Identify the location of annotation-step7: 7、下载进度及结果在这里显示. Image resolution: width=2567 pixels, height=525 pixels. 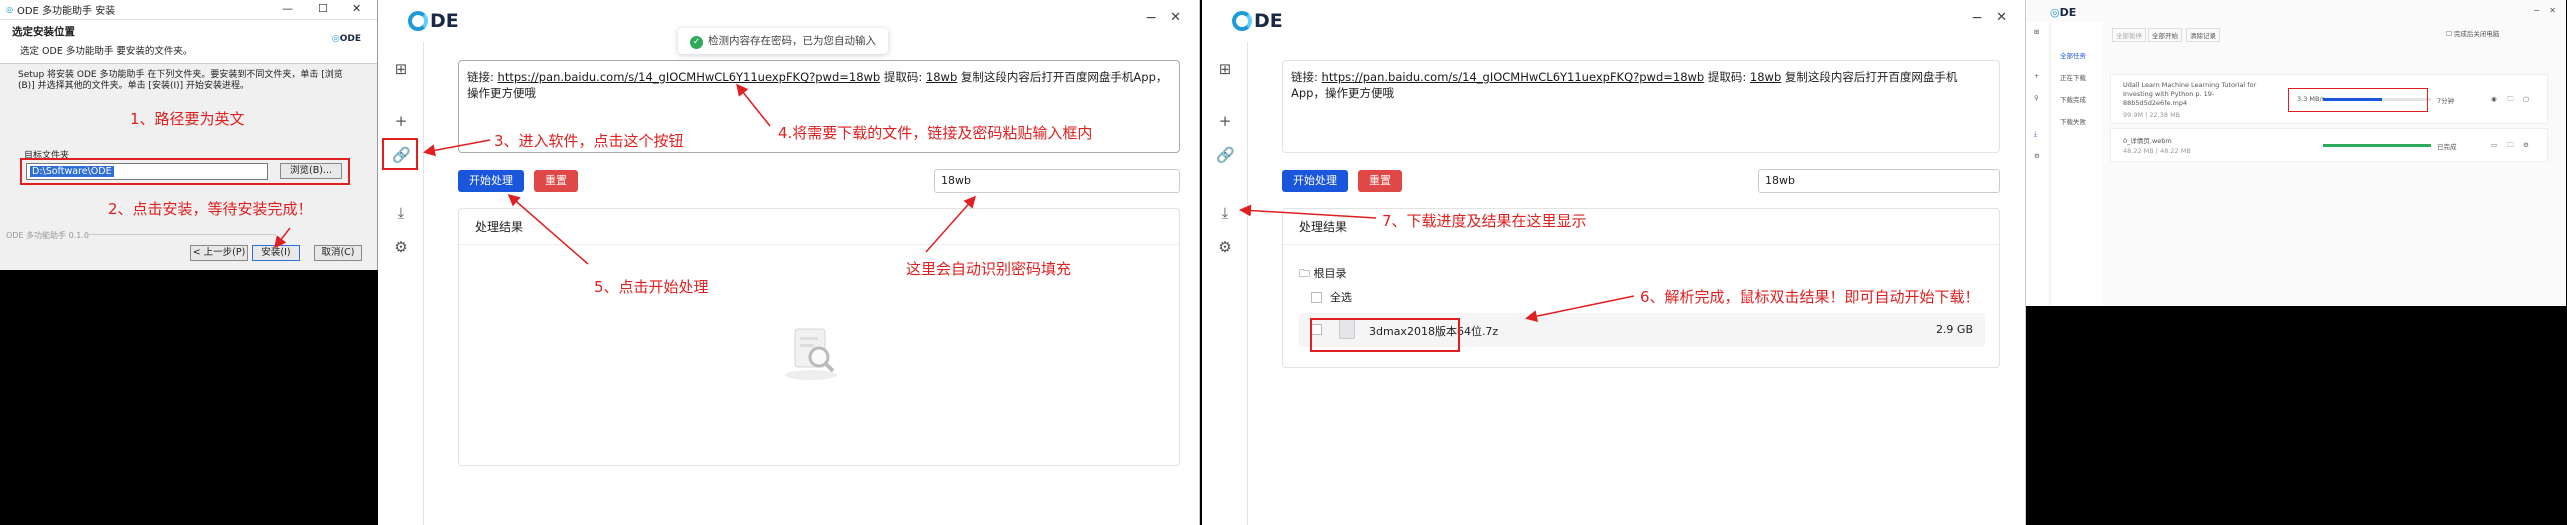
(1484, 221).